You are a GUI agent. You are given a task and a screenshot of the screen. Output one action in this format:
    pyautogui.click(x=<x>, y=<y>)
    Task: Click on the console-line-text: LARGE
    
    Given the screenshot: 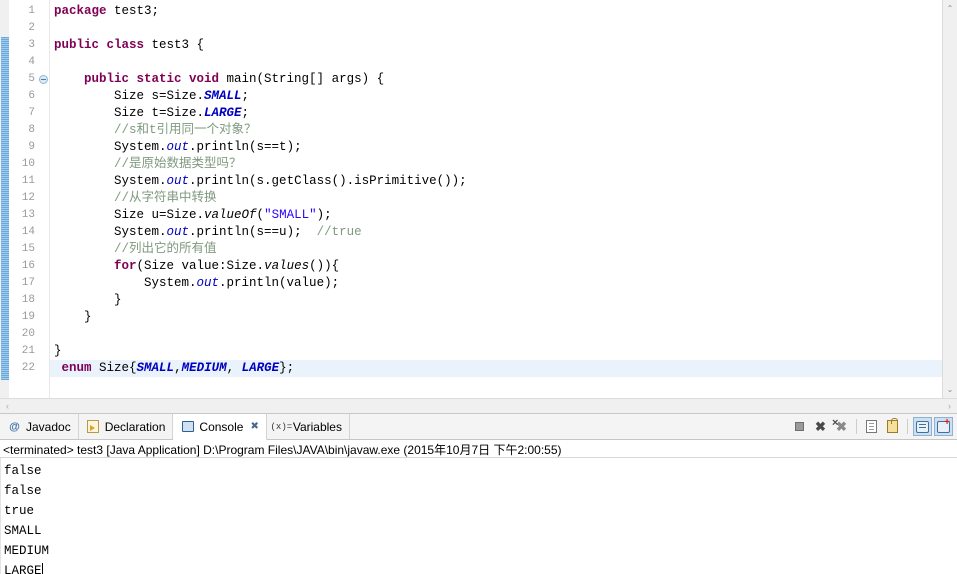 What is the action you would take?
    pyautogui.click(x=23, y=569)
    